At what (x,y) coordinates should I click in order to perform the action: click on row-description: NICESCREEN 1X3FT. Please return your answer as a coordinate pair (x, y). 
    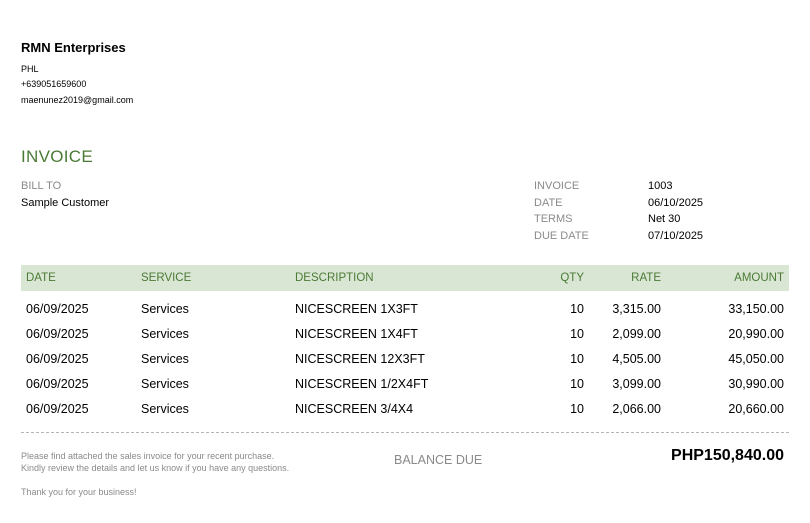
    Looking at the image, I should click on (356, 309).